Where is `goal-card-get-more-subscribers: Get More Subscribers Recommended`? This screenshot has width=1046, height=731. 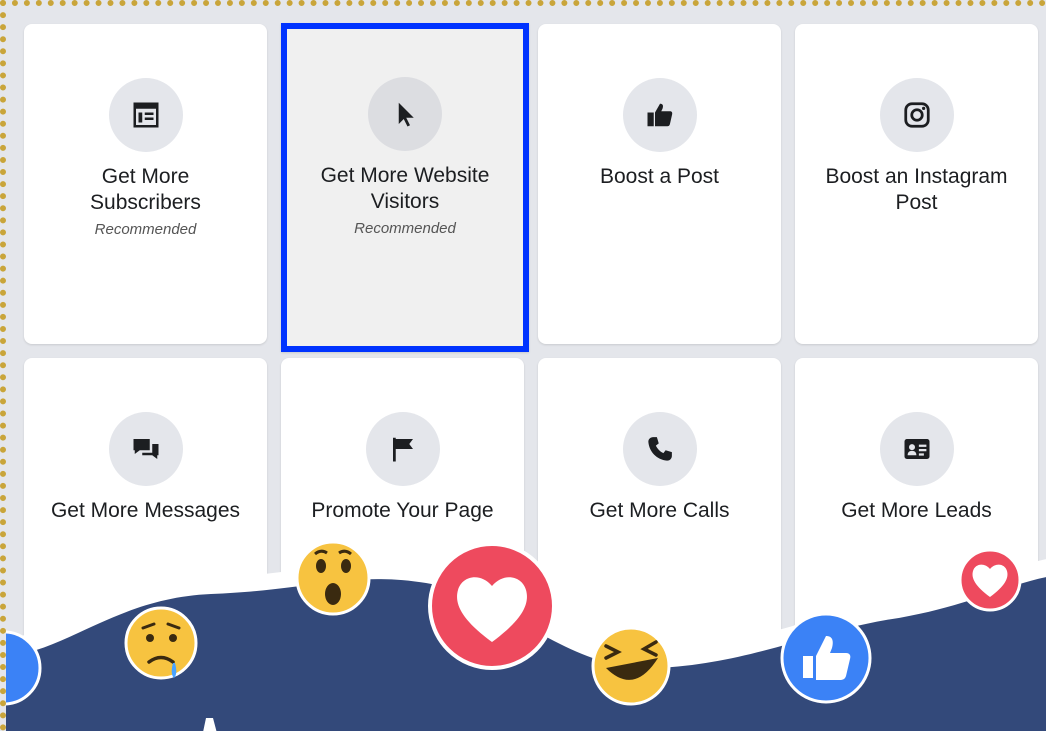 goal-card-get-more-subscribers: Get More Subscribers Recommended is located at coordinates (145, 184).